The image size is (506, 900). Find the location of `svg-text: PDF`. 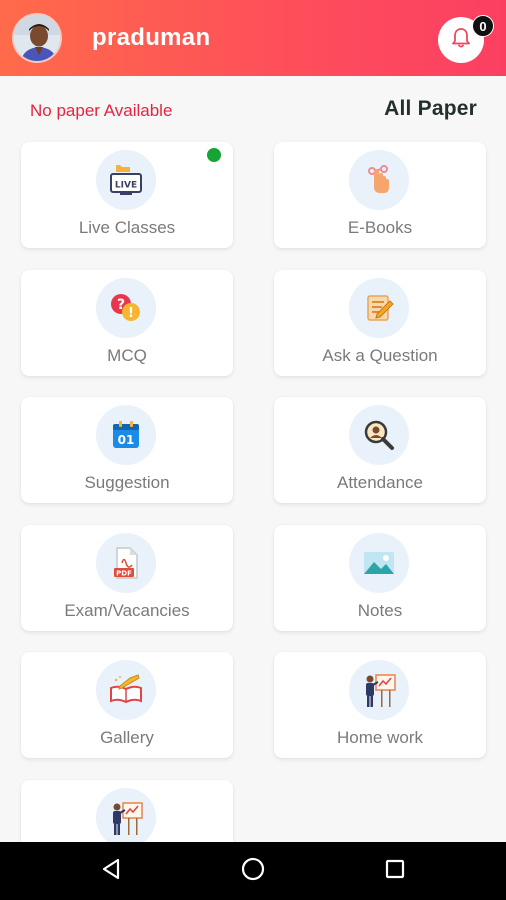

svg-text: PDF is located at coordinates (124, 574).